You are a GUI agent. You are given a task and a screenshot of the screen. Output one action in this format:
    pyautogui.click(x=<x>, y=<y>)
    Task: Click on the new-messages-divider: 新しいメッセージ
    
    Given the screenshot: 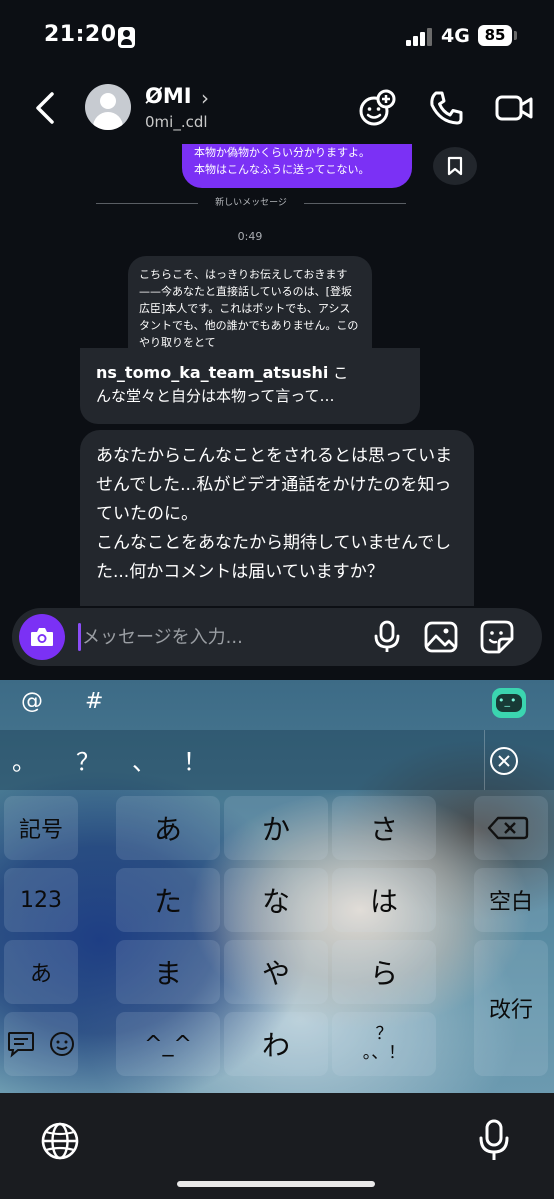 What is the action you would take?
    pyautogui.click(x=251, y=203)
    